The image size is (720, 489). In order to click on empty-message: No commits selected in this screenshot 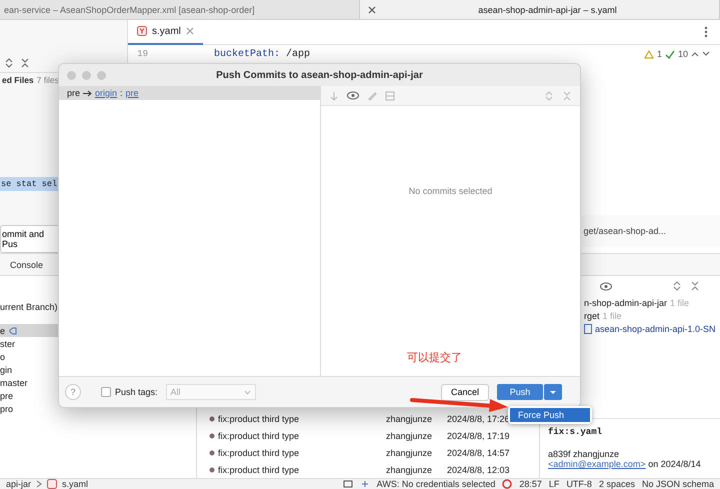, I will do `click(450, 191)`.